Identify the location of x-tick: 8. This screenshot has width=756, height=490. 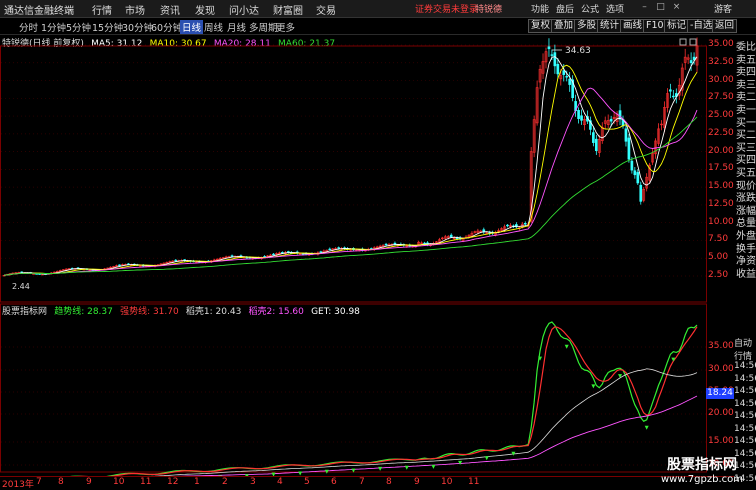
(389, 482).